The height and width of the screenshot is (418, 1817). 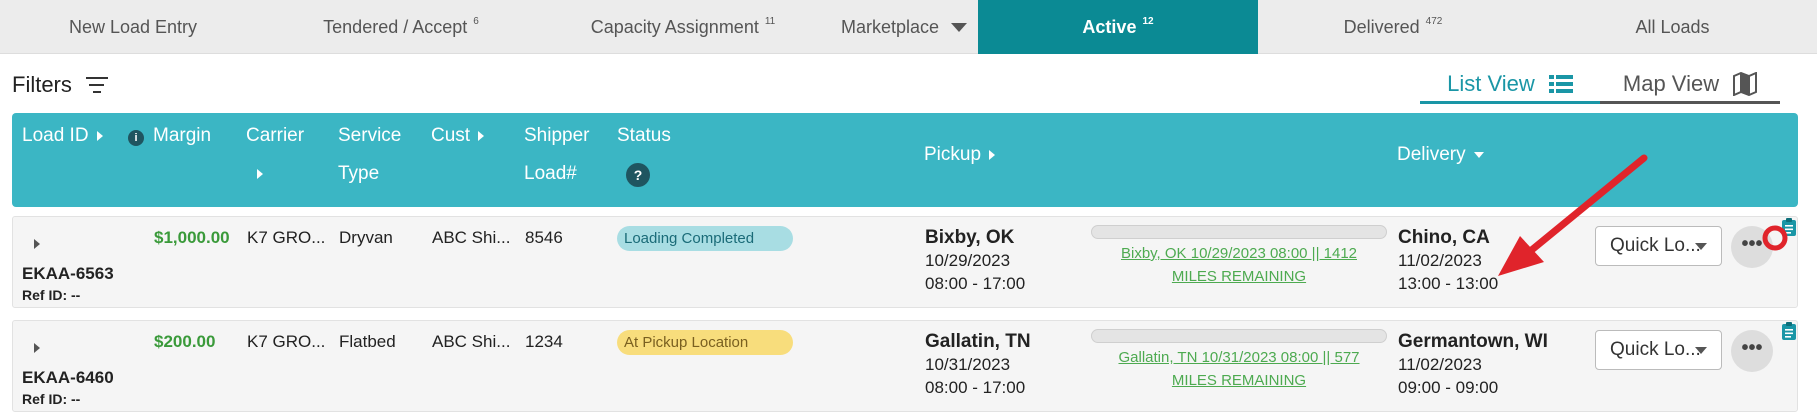 I want to click on help-icon: ?, so click(x=638, y=175).